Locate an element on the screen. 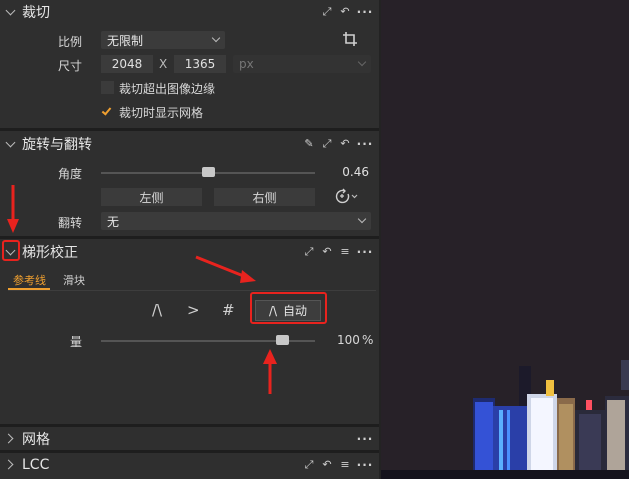 The width and height of the screenshot is (629, 479). flip-value: 无 is located at coordinates (113, 221).